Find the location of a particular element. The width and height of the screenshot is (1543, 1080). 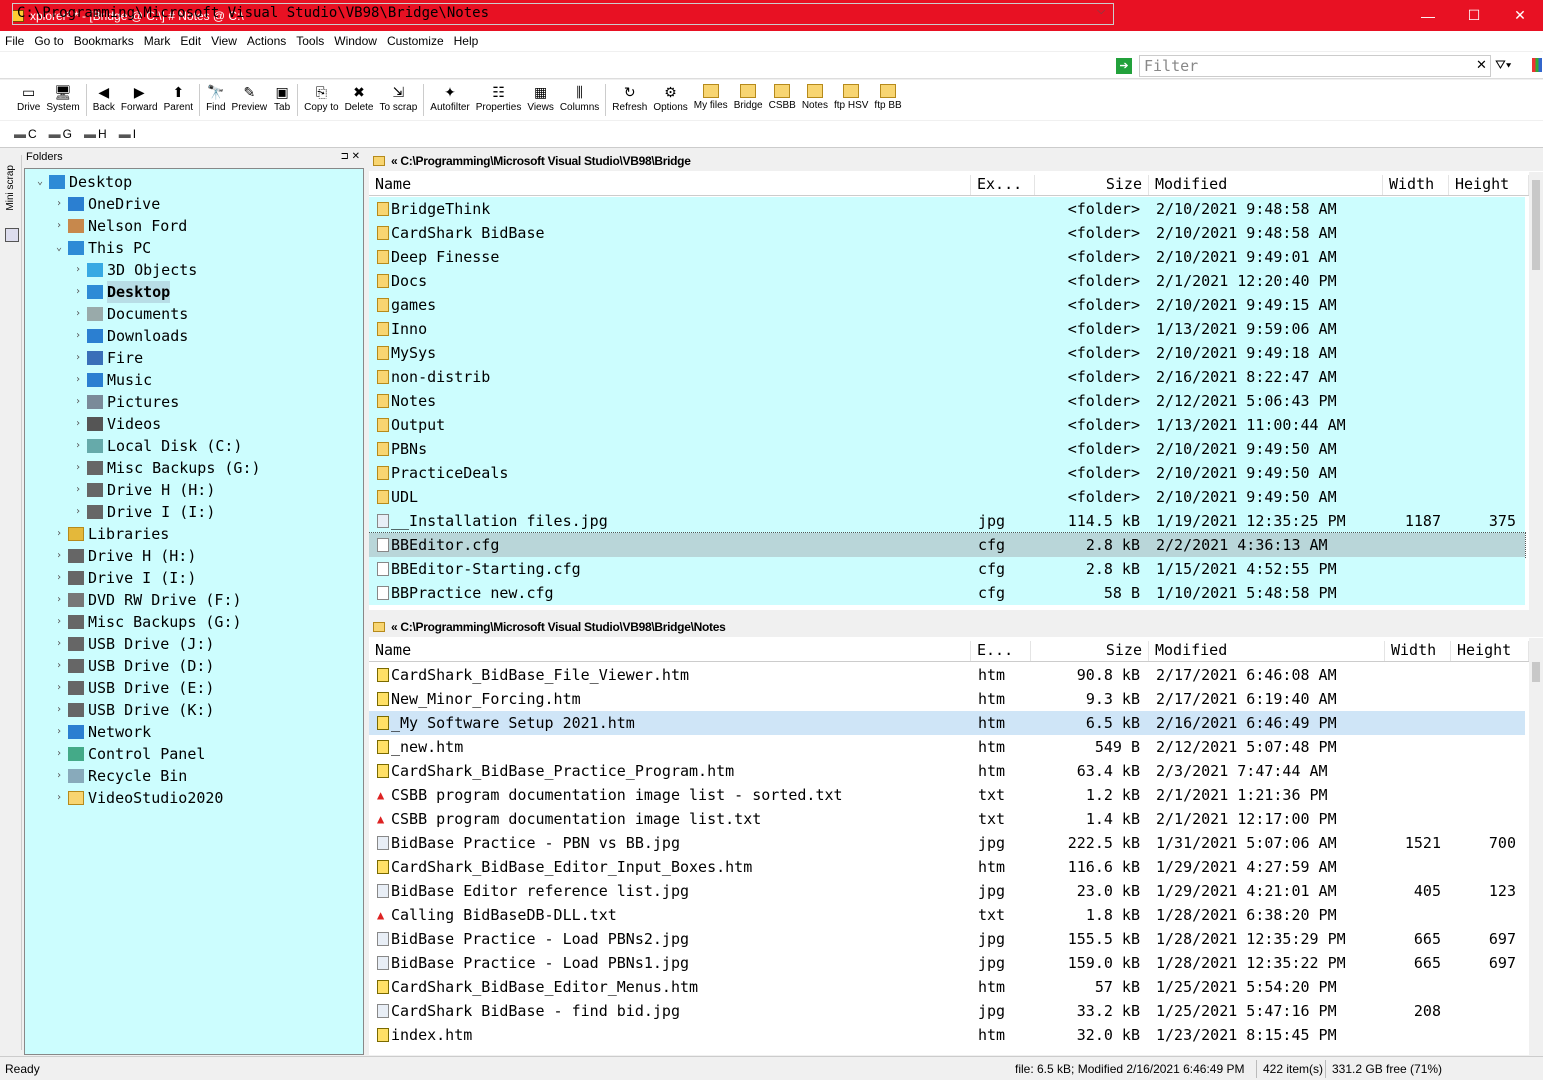

toolbar-refresh-button: ↻ Refresh is located at coordinates (629, 97).